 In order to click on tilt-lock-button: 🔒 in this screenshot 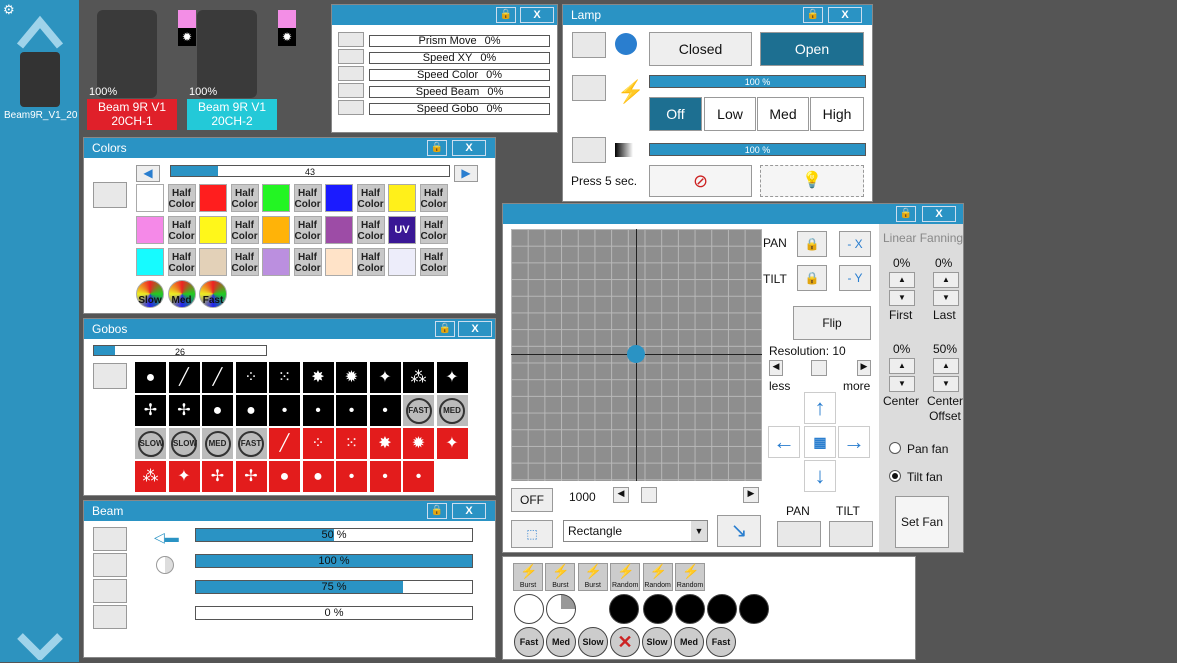, I will do `click(812, 278)`.